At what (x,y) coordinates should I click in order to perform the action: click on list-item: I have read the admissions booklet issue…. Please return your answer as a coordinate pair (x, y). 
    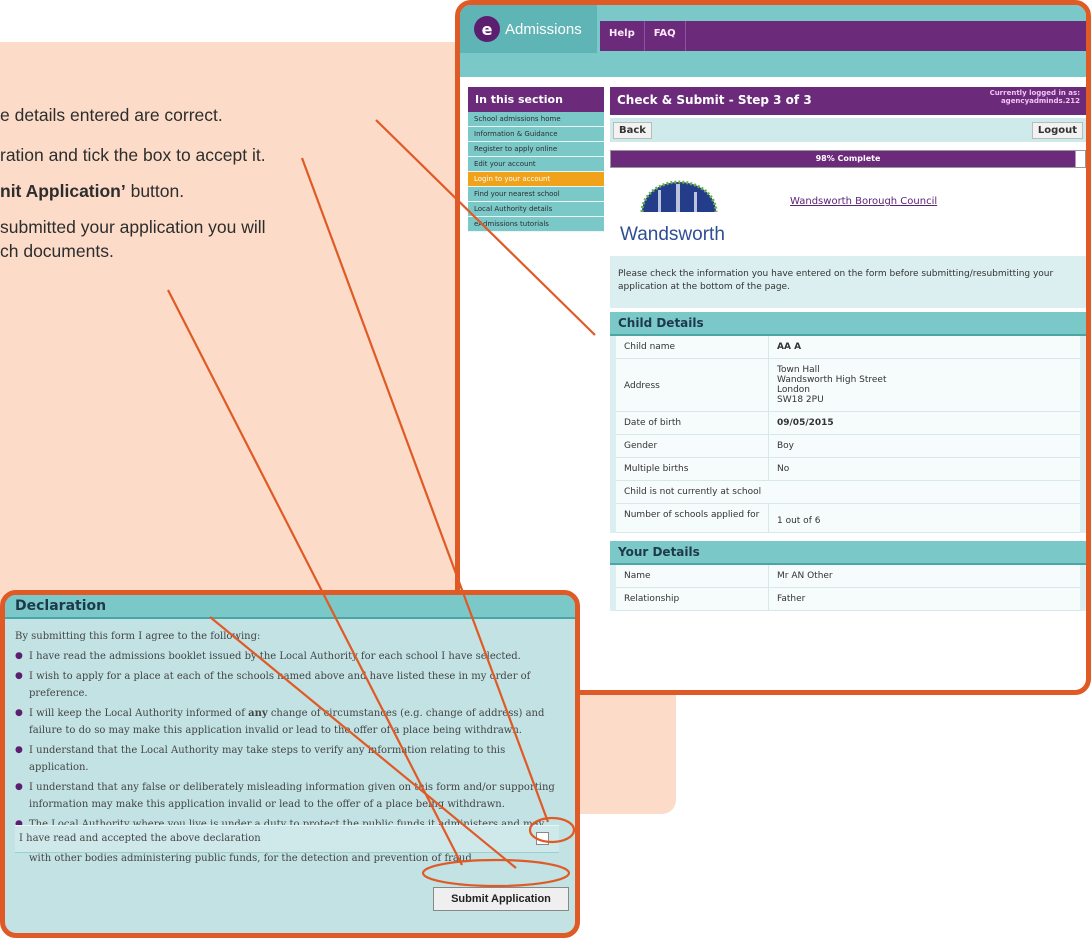
    Looking at the image, I should click on (289, 656).